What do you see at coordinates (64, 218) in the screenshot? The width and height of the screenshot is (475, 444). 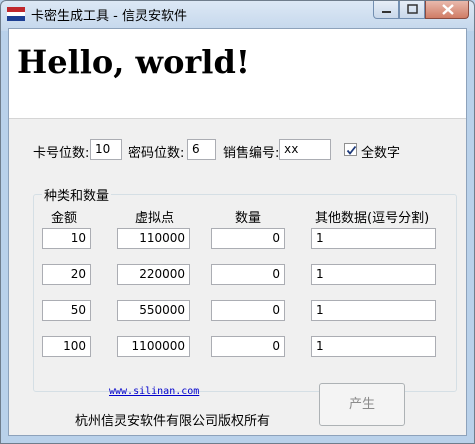 I see `header-amount: 金额` at bounding box center [64, 218].